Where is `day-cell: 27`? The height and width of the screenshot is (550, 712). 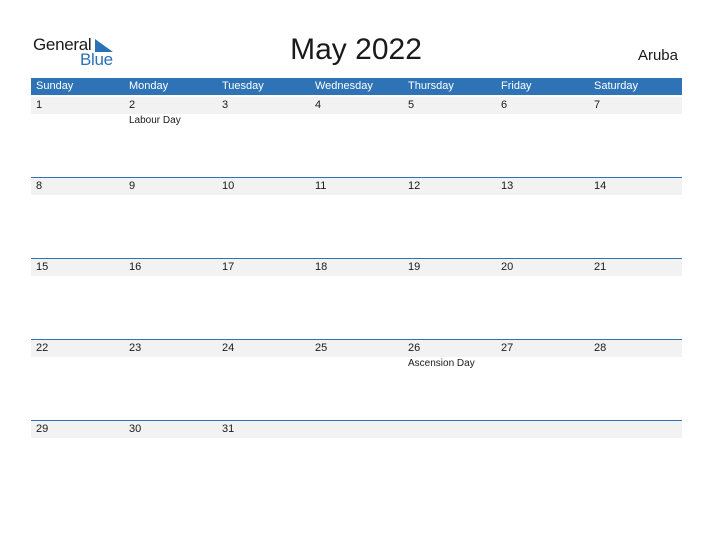
day-cell: 27 is located at coordinates (542, 380).